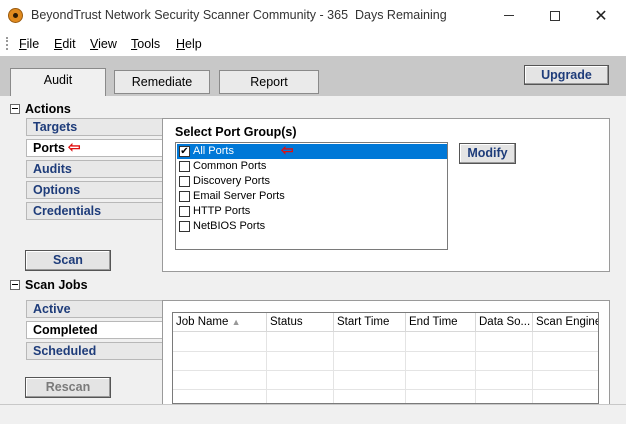  I want to click on maximize-icon, so click(555, 15).